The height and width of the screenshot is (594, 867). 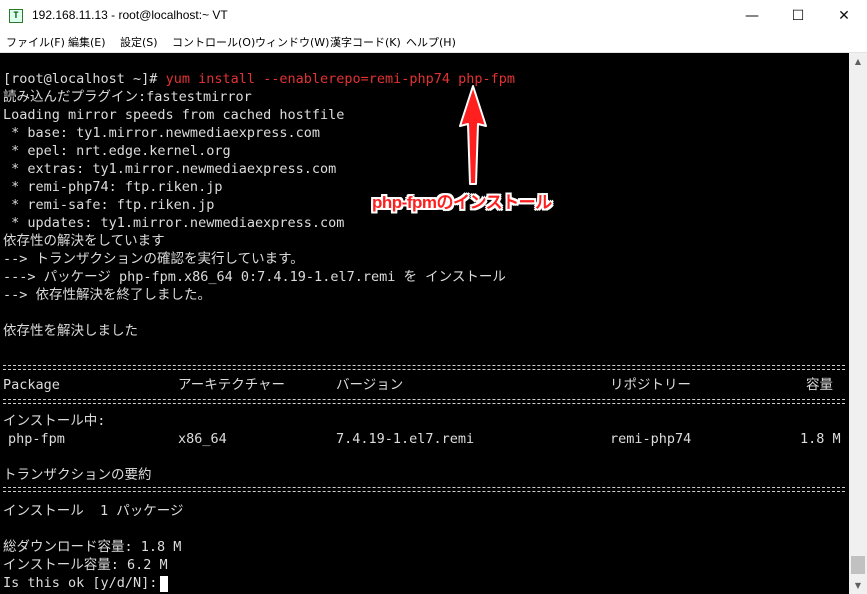 I want to click on output-line: * extras: ty1.mirror.newmediaexpress.com, so click(x=170, y=169).